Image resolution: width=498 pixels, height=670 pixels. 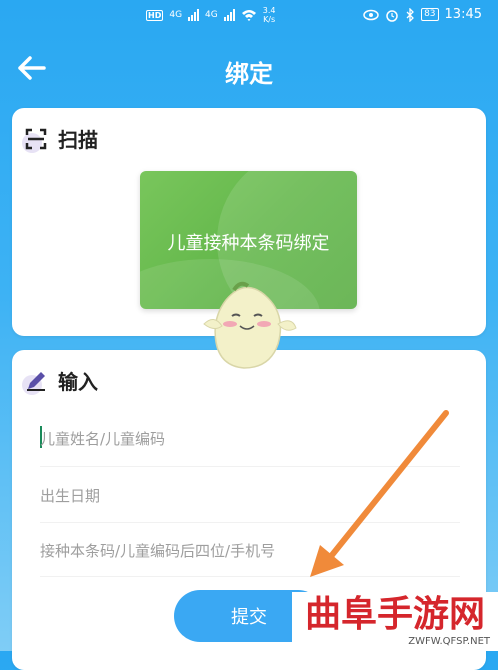 What do you see at coordinates (248, 243) in the screenshot?
I see `scan-banner-label: 儿童接种本条码绑定` at bounding box center [248, 243].